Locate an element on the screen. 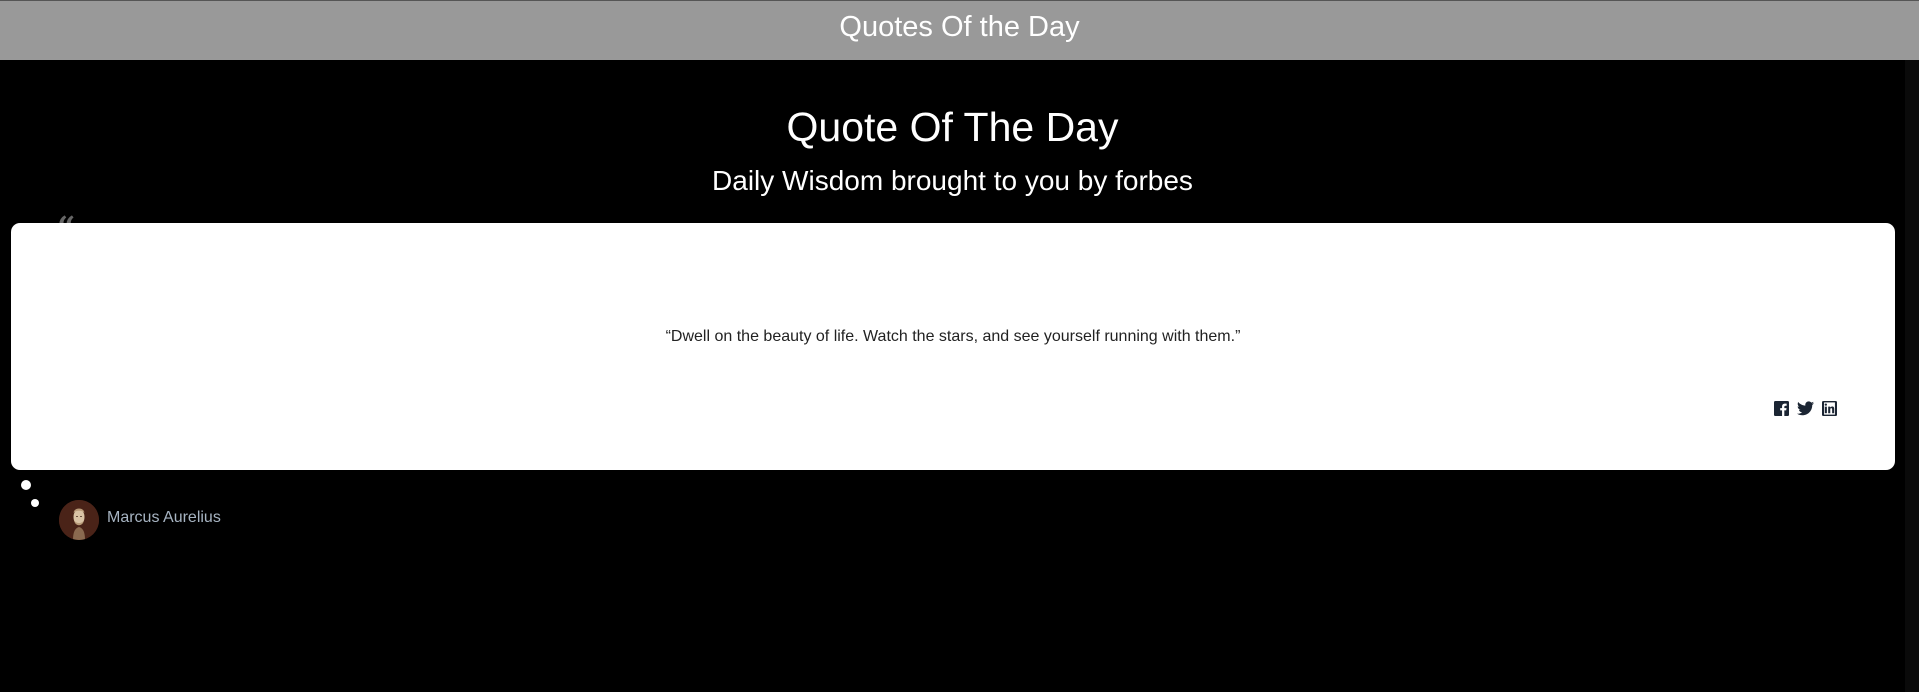 Image resolution: width=1919 pixels, height=692 pixels. scrollbar is located at coordinates (1912, 376).